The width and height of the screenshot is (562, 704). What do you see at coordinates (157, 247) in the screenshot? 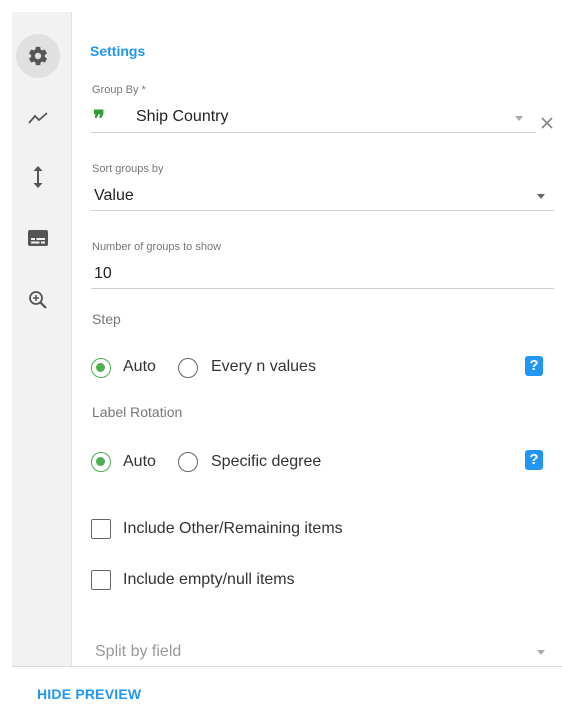
I see `num-groups-label: Number of groups to show` at bounding box center [157, 247].